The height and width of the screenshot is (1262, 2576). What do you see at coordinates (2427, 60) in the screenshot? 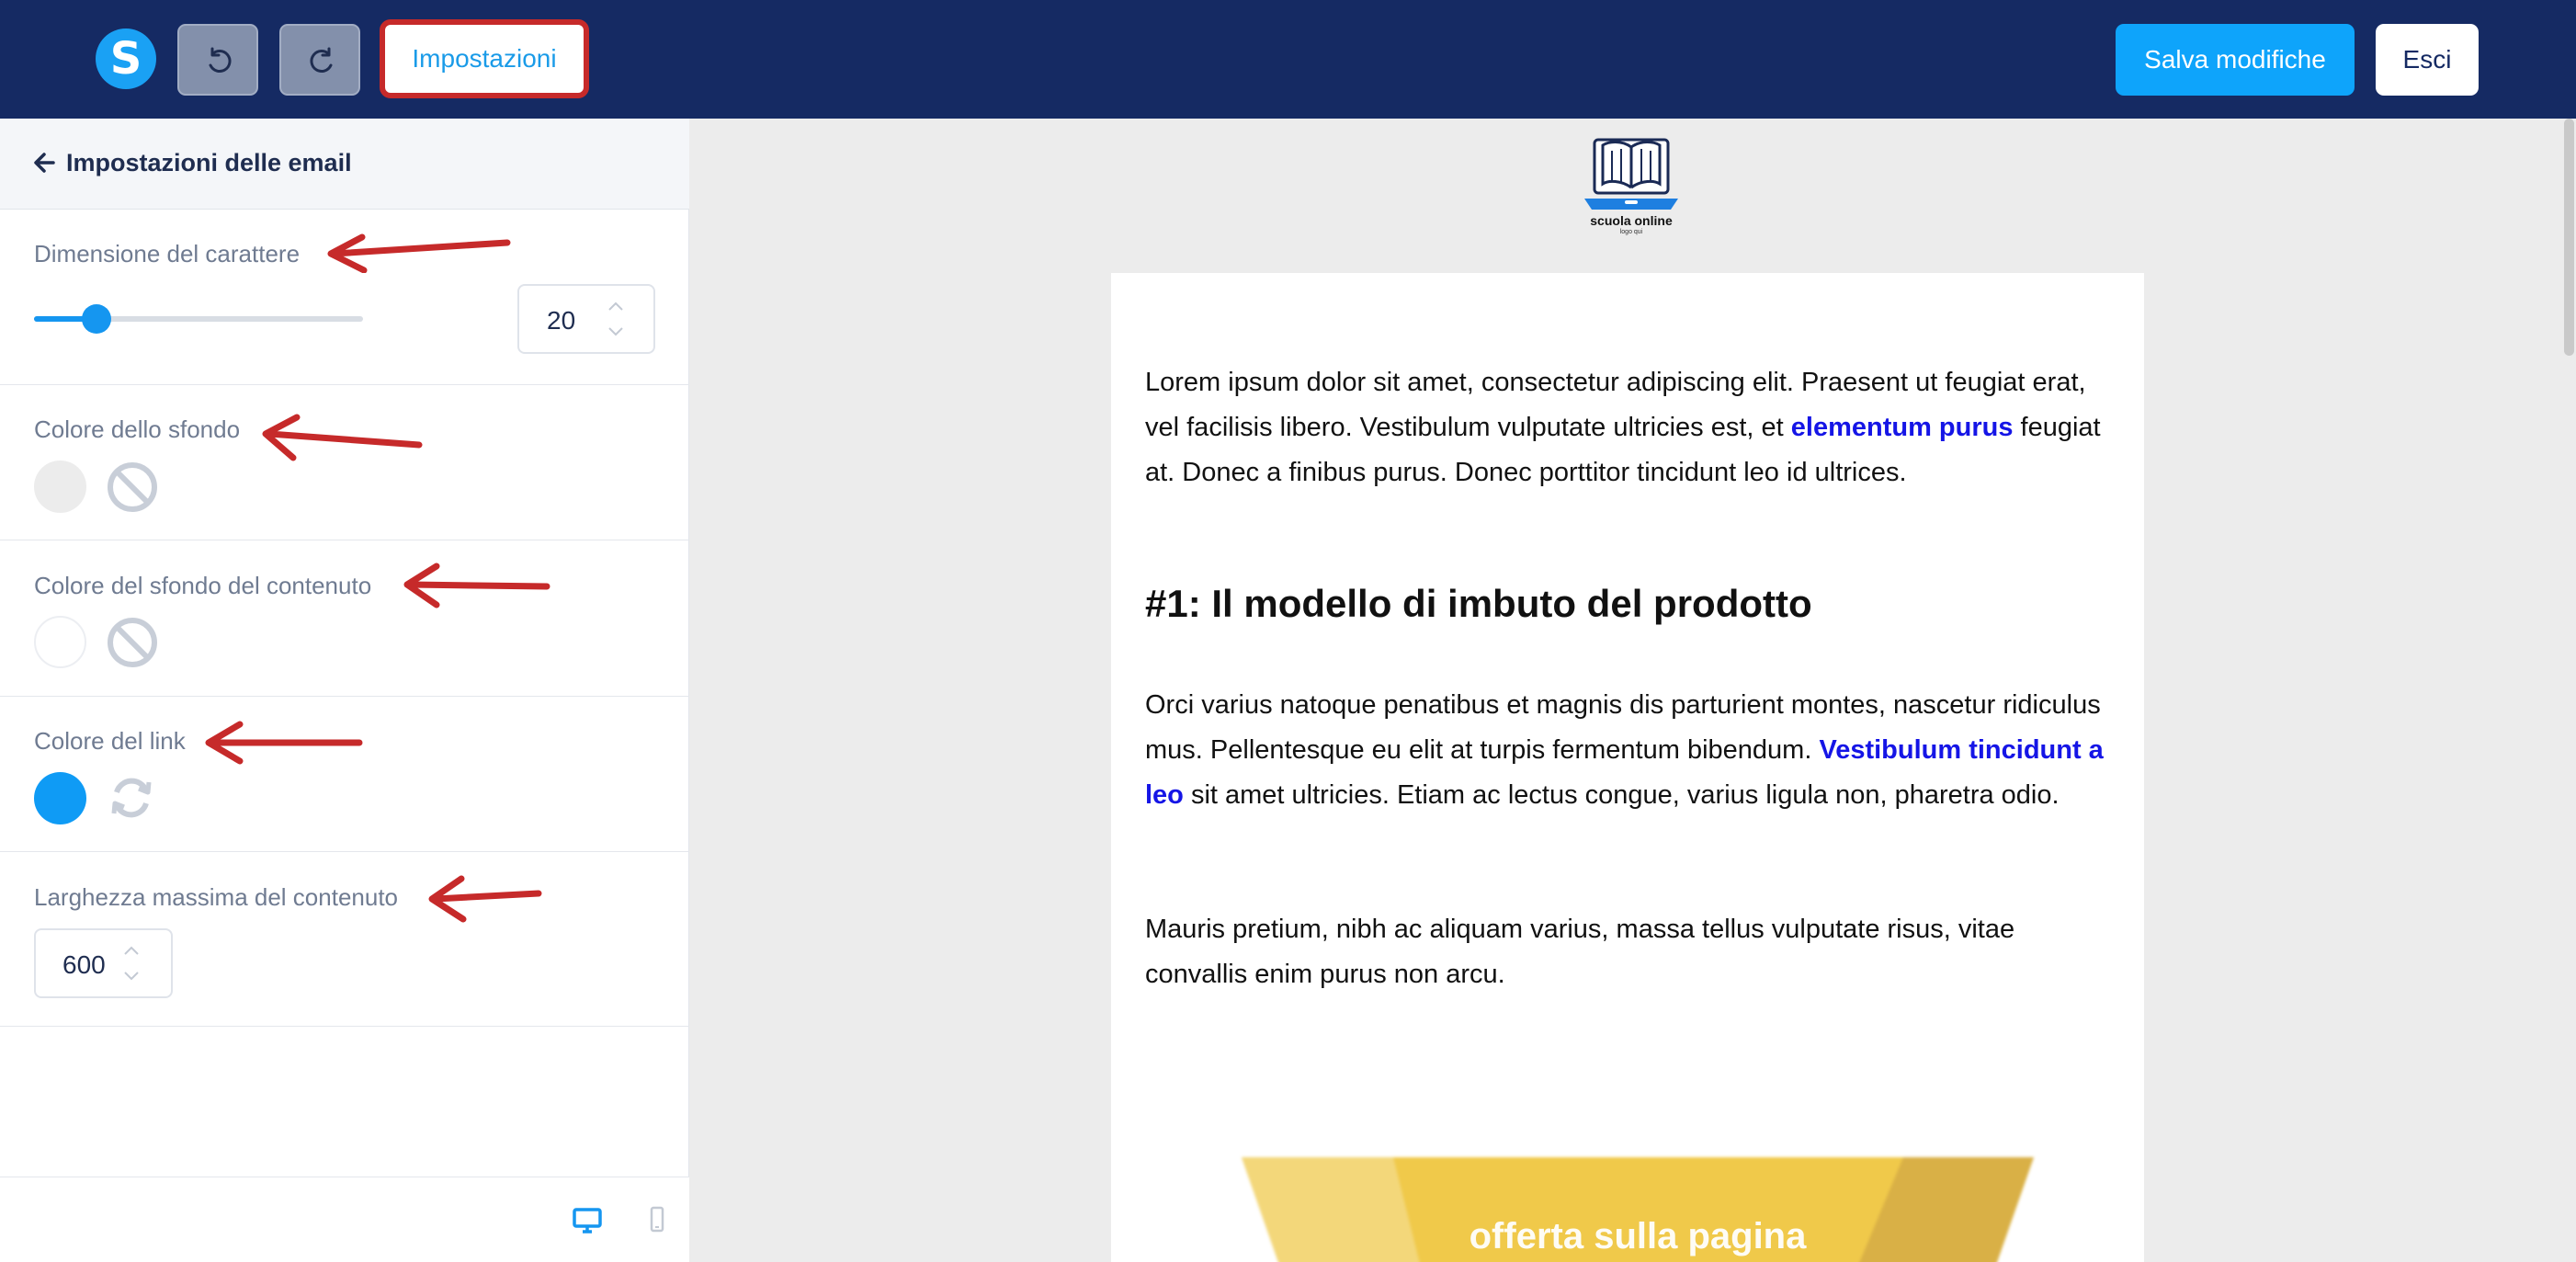
I see `exit-button: Esci` at bounding box center [2427, 60].